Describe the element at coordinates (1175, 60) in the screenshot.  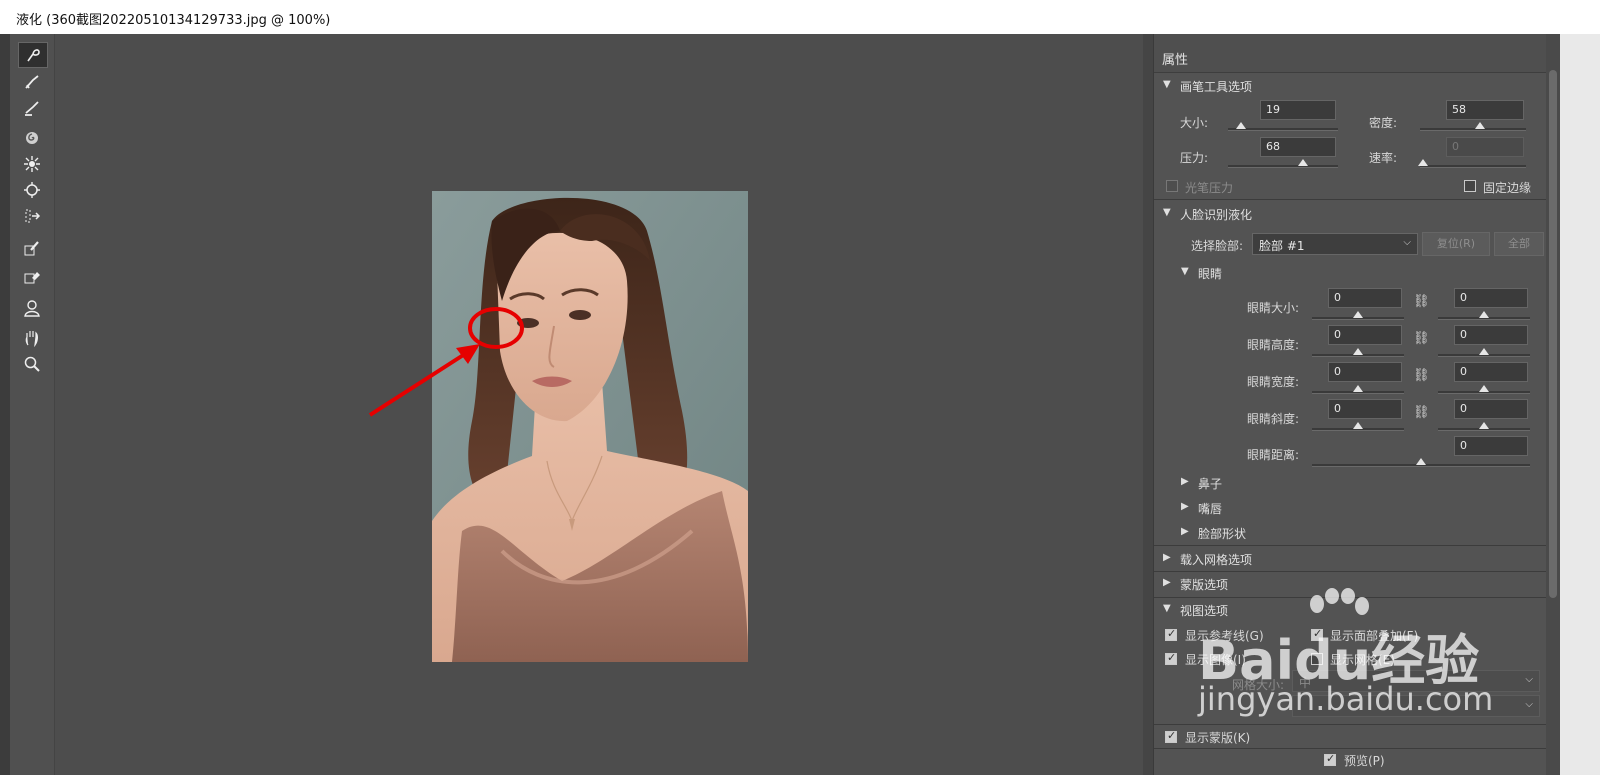
I see `panel-title: 属性` at that location.